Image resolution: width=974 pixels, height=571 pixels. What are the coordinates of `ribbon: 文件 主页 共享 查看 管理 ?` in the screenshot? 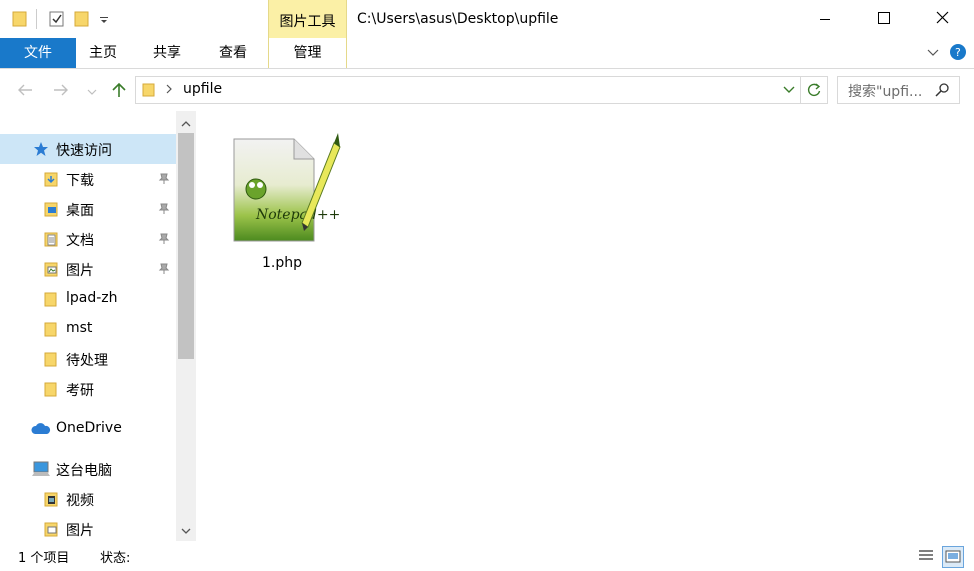 It's located at (487, 53).